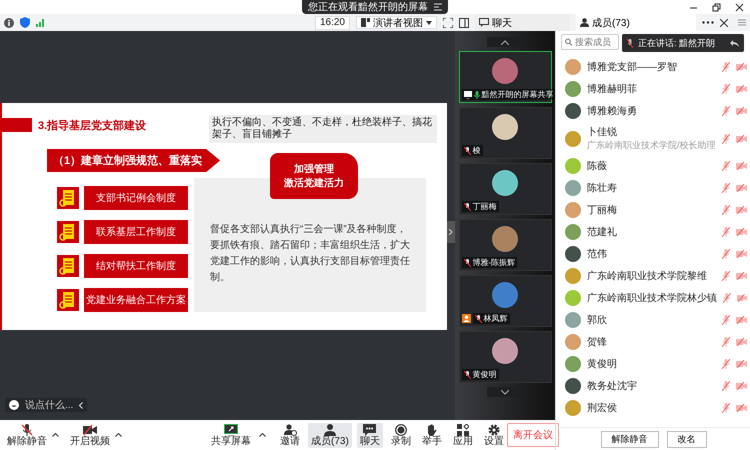 Image resolution: width=750 pixels, height=450 pixels. I want to click on banner-text: 您正在观看黯然开朗的屏幕, so click(368, 7).